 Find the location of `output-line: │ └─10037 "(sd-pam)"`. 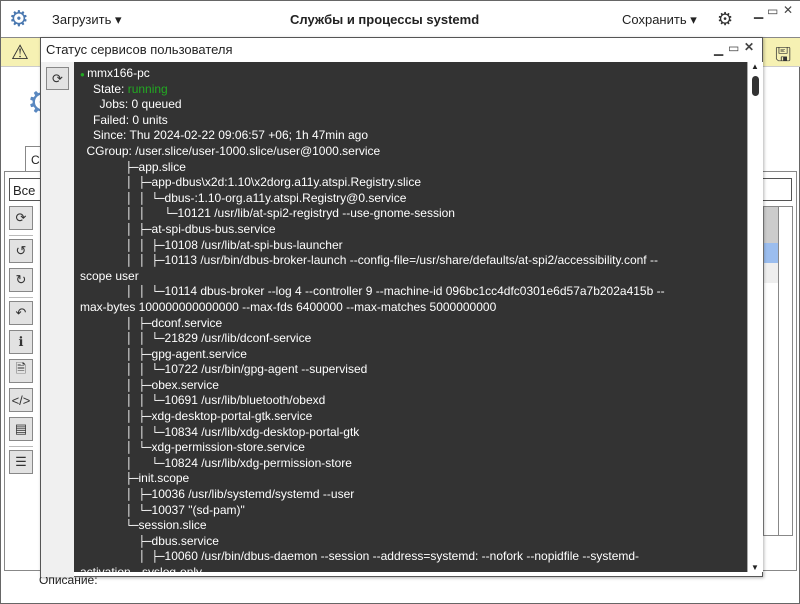

output-line: │ └─10037 "(sd-pam)" is located at coordinates (410, 511).